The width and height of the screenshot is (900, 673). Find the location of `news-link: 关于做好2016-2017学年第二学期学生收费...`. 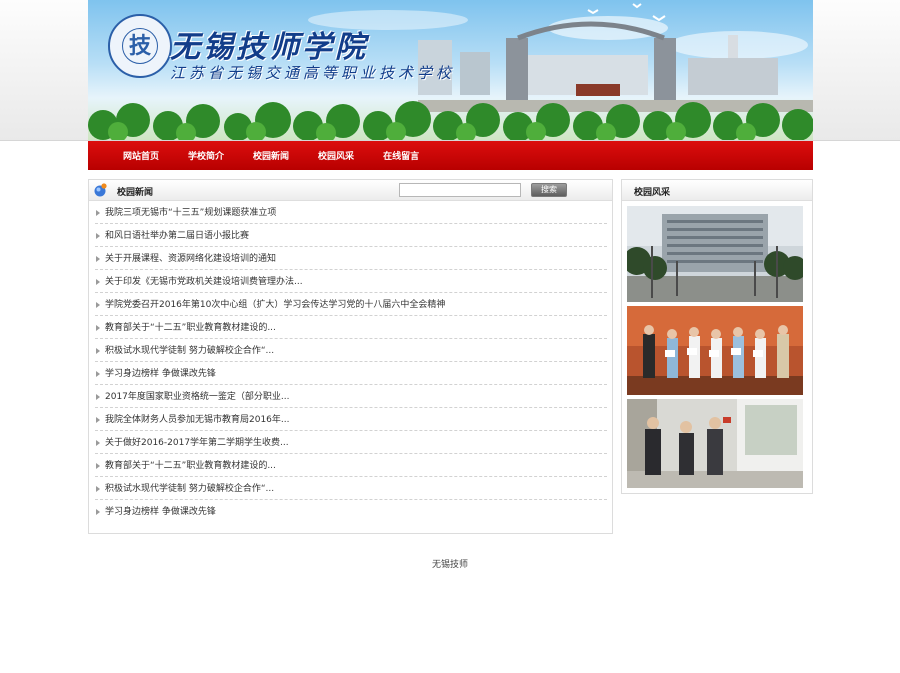

news-link: 关于做好2016-2017学年第二学期学生收费... is located at coordinates (197, 443).